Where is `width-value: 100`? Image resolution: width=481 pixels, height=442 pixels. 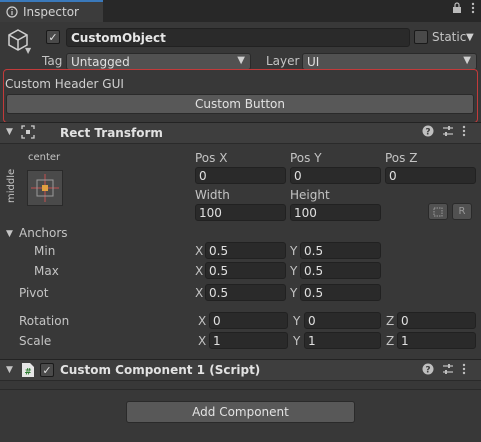
width-value: 100 is located at coordinates (210, 212).